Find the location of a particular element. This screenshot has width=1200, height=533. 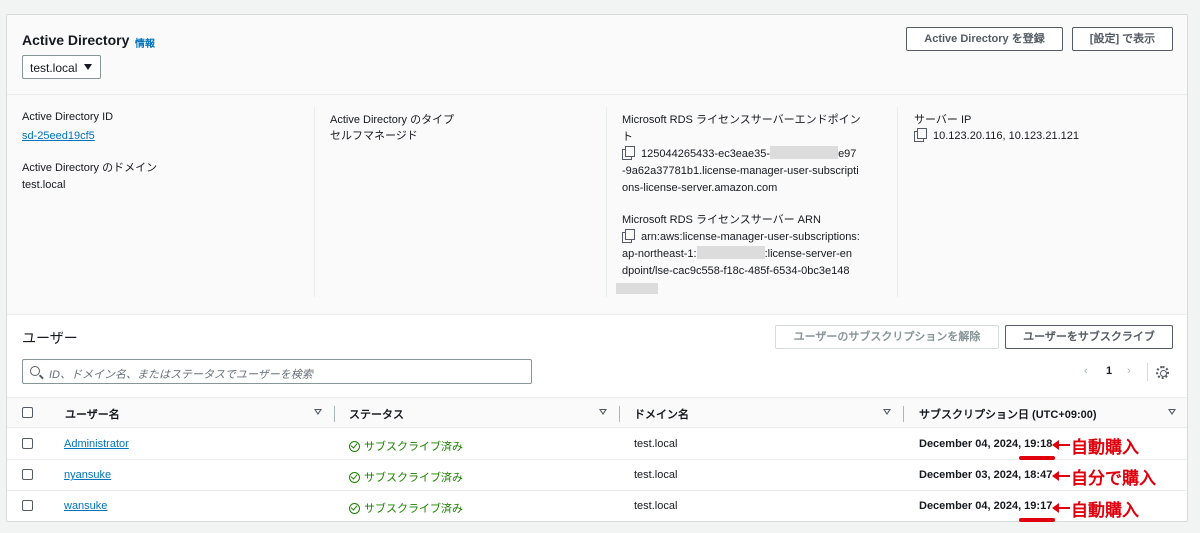

column-header-subscription-date: サブスクリプション日 (UTC+09:00) is located at coordinates (1008, 414).